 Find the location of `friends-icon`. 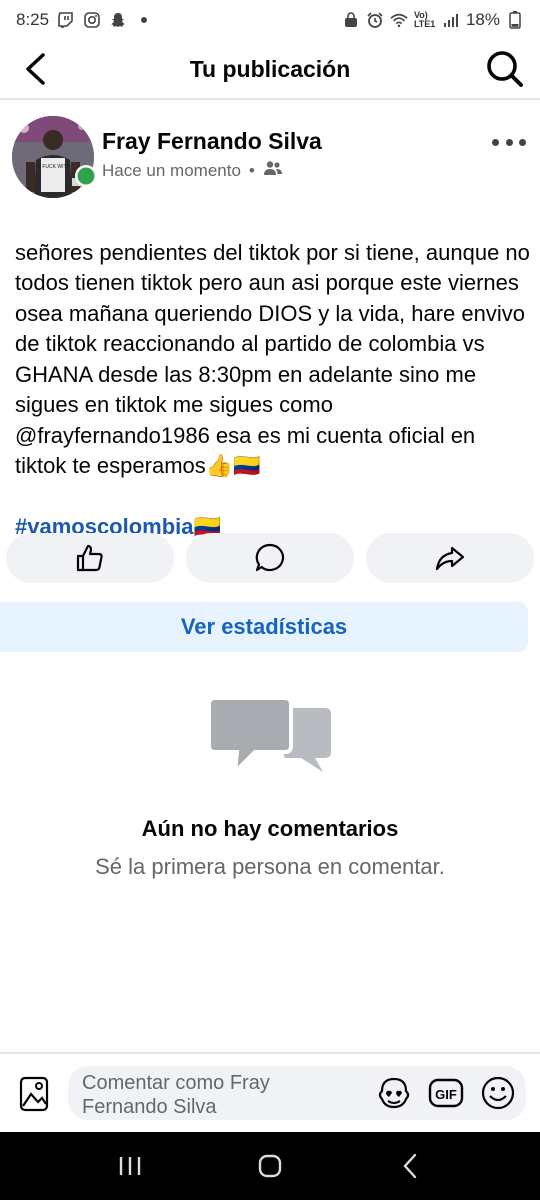

friends-icon is located at coordinates (273, 170).